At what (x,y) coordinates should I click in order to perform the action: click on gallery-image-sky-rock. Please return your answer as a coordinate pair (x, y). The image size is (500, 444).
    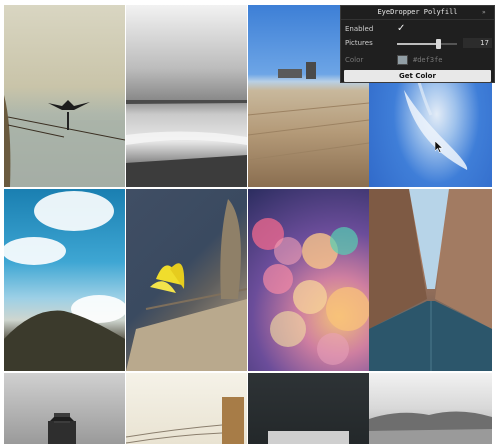
    Looking at the image, I should click on (64, 280).